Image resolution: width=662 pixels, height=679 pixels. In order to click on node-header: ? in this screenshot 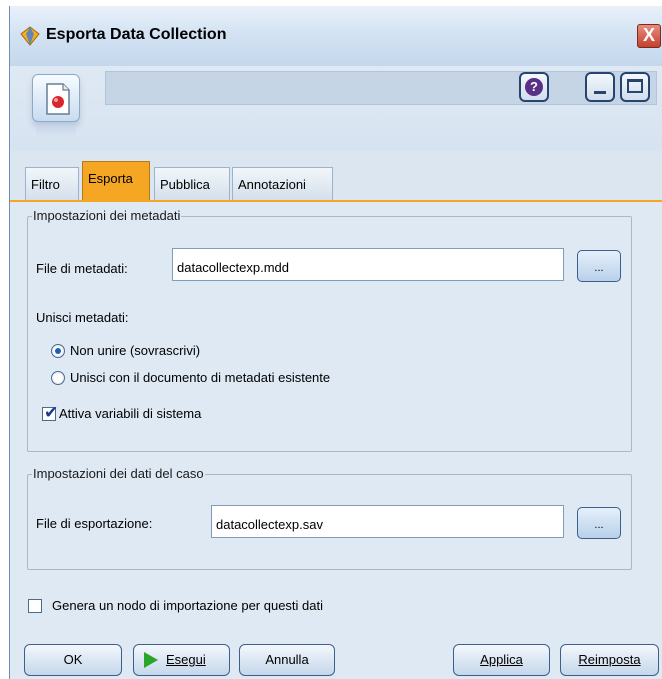, I will do `click(336, 108)`.